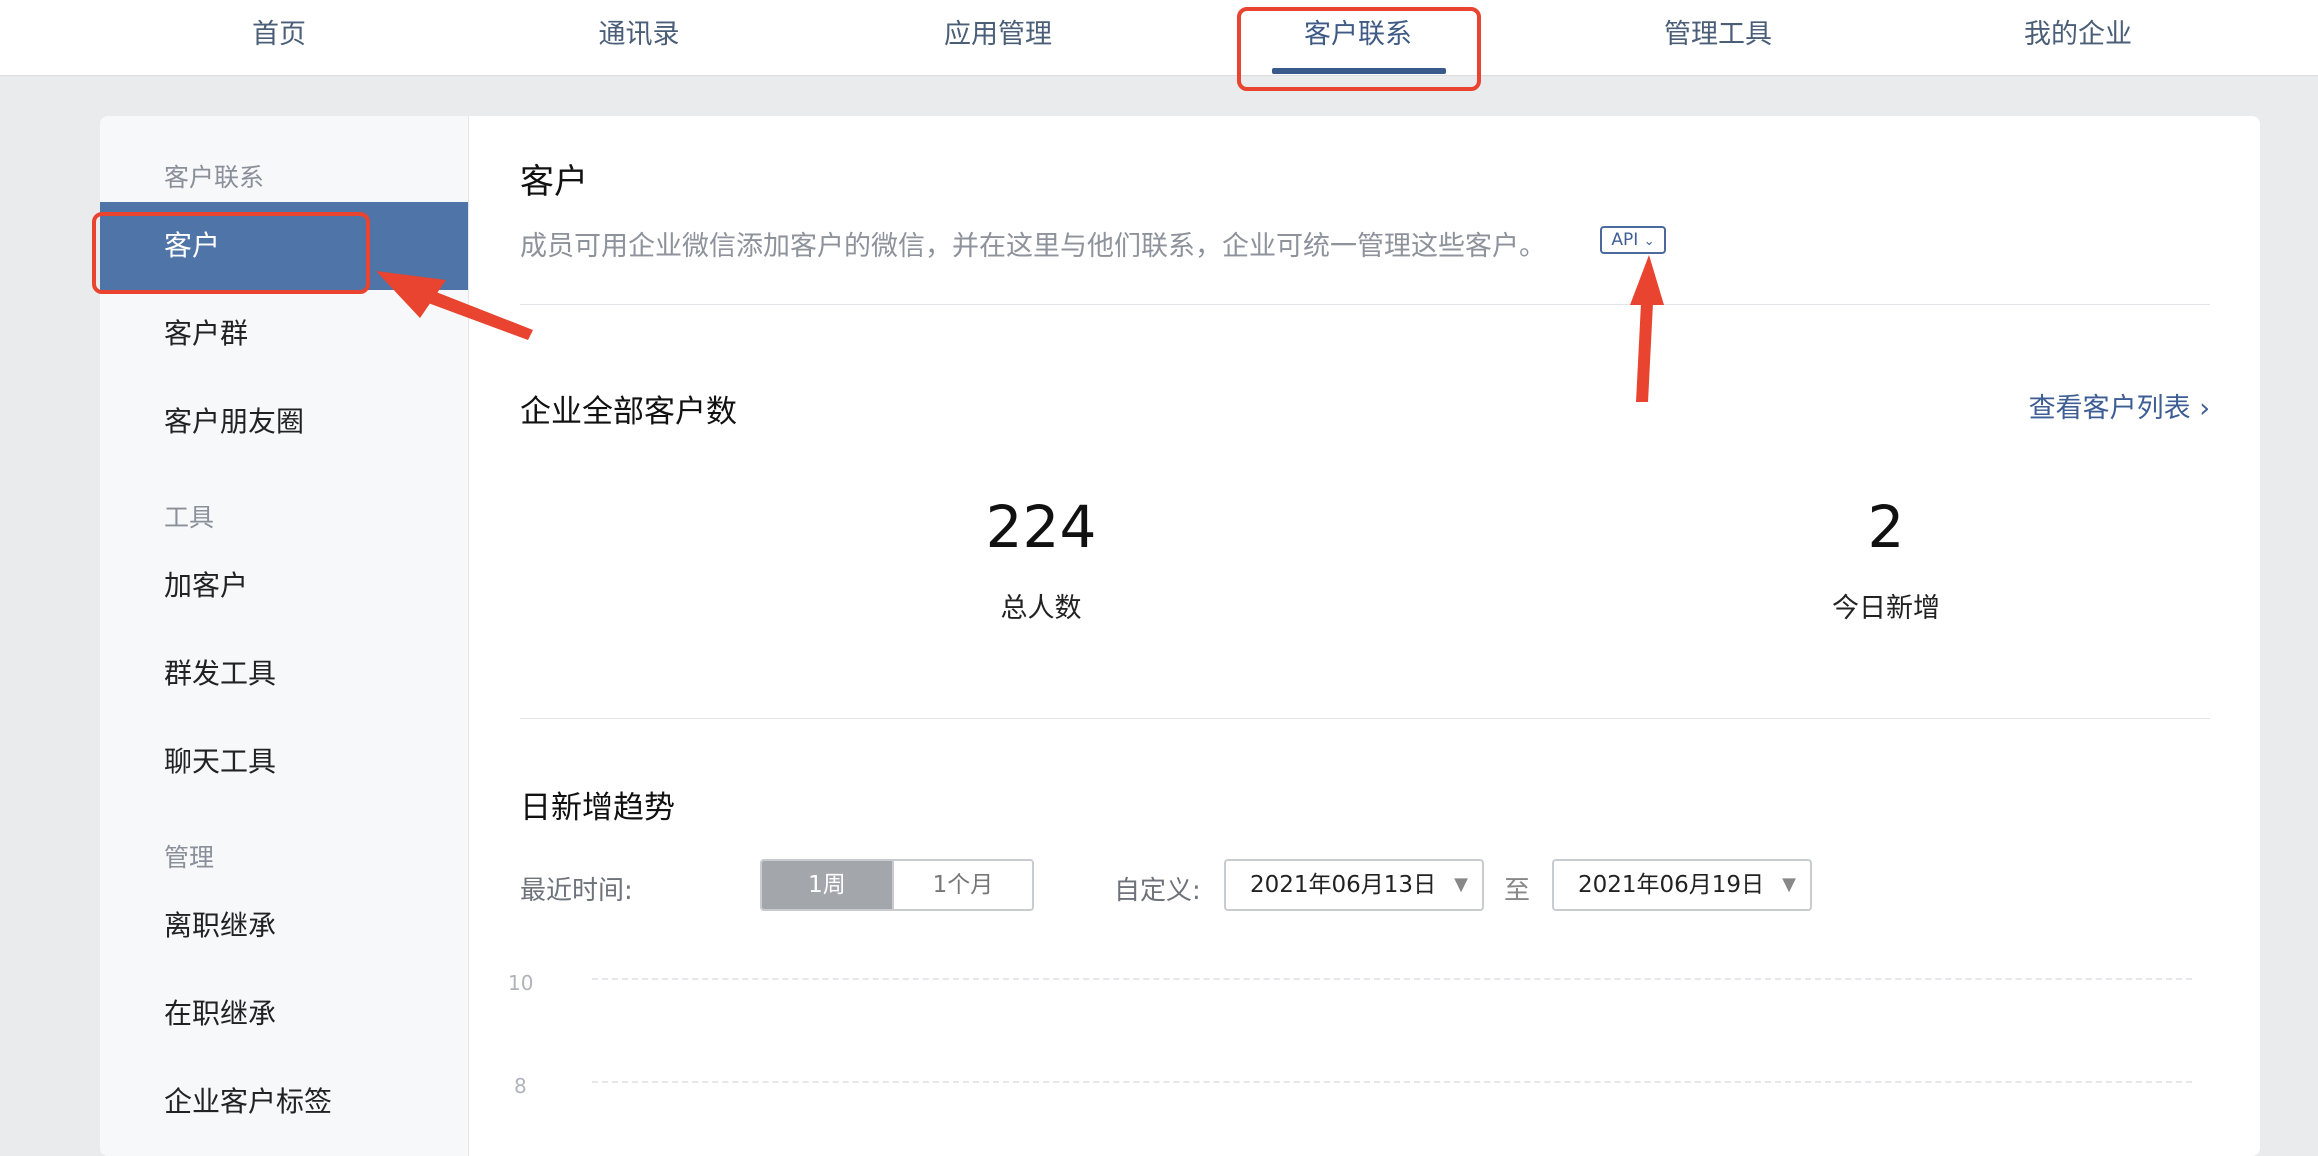  Describe the element at coordinates (1625, 240) in the screenshot. I see `api-label: API` at that location.